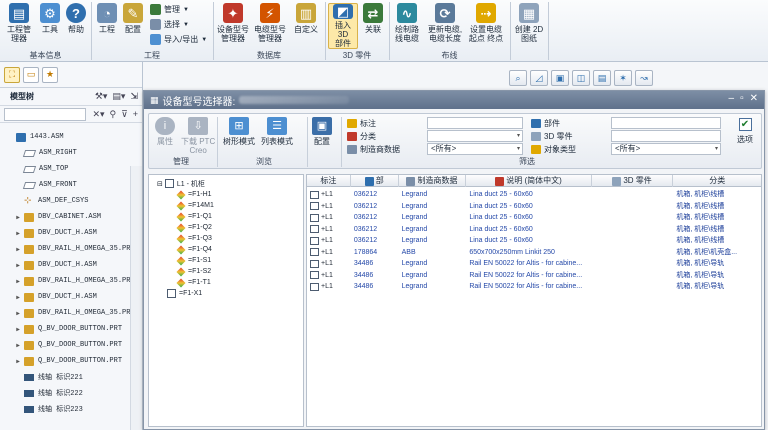 The height and width of the screenshot is (430, 768). I want to click on close-icon: ✕, so click(754, 98).